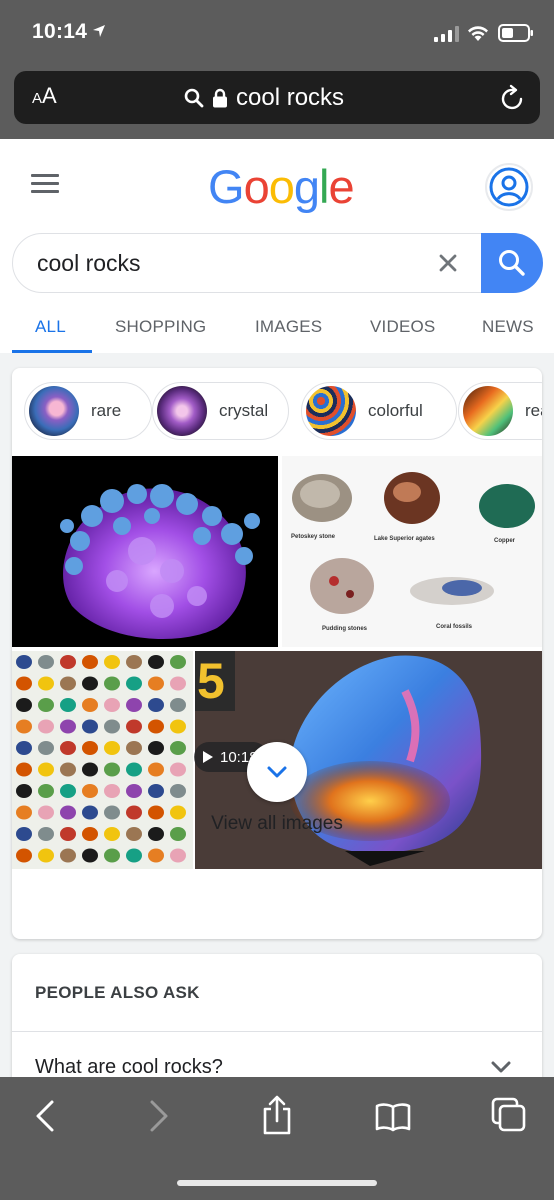  Describe the element at coordinates (288, 327) in the screenshot. I see `tab-images: IMAGES` at that location.